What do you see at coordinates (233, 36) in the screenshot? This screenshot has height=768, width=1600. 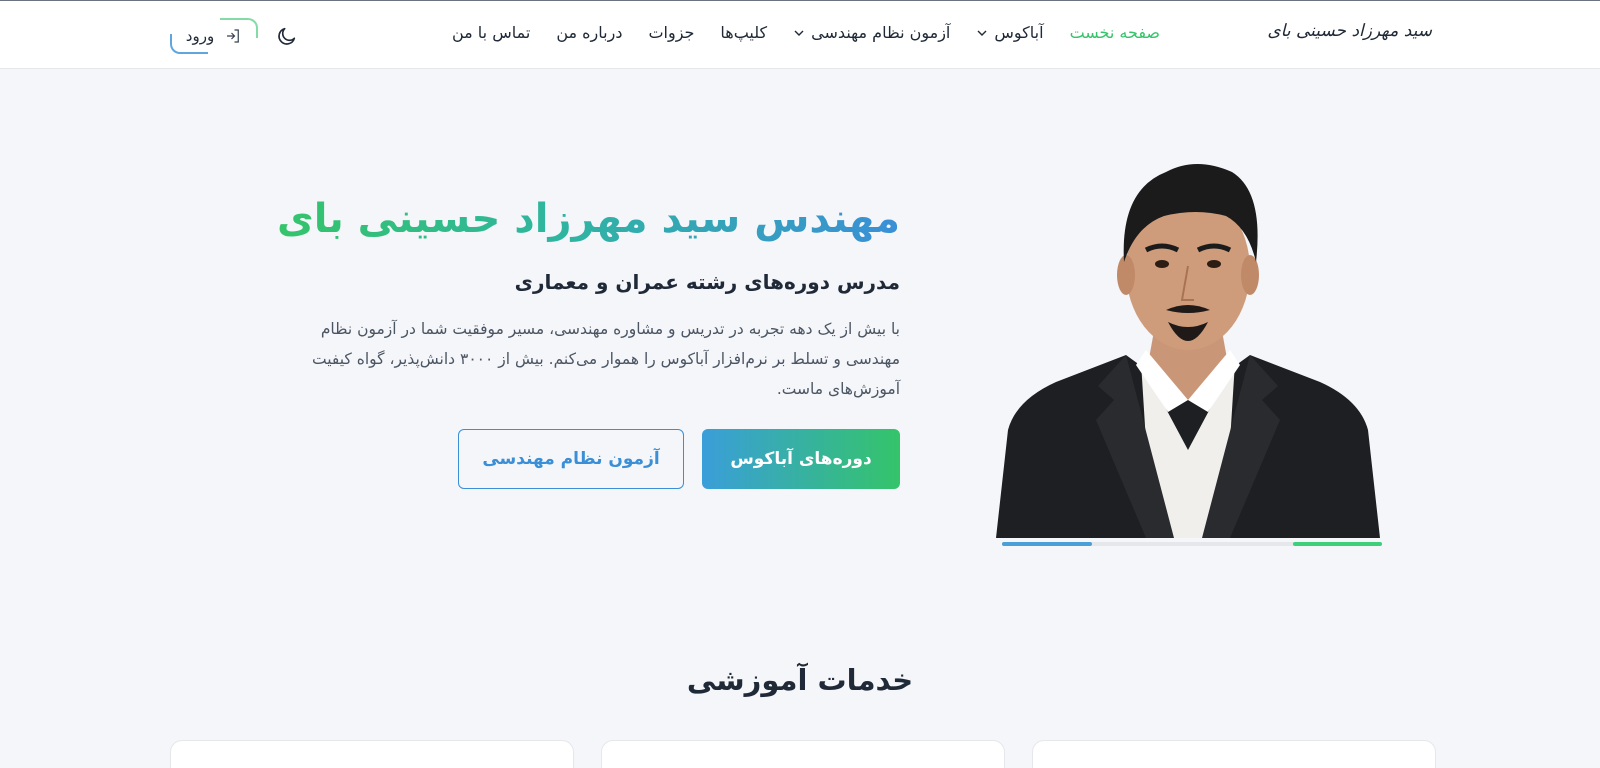 I see `sign-in-icon` at bounding box center [233, 36].